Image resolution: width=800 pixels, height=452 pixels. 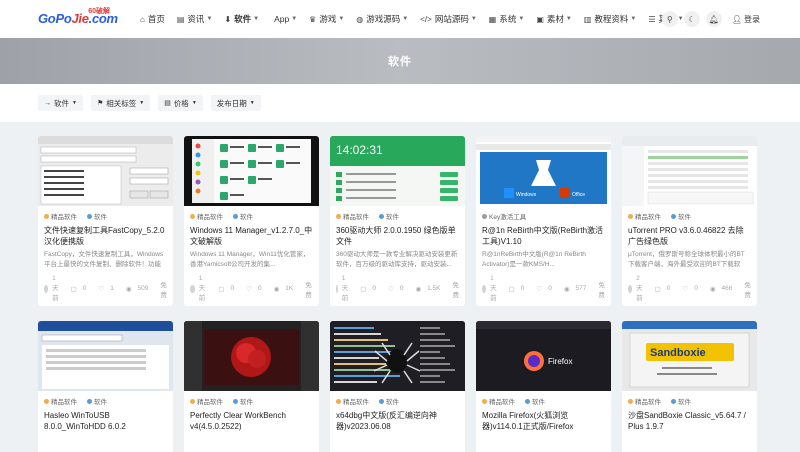 What do you see at coordinates (397, 421) in the screenshot?
I see `post-title: x64dbg中文版(反汇编逆向神器)v2023.06.08` at bounding box center [397, 421].